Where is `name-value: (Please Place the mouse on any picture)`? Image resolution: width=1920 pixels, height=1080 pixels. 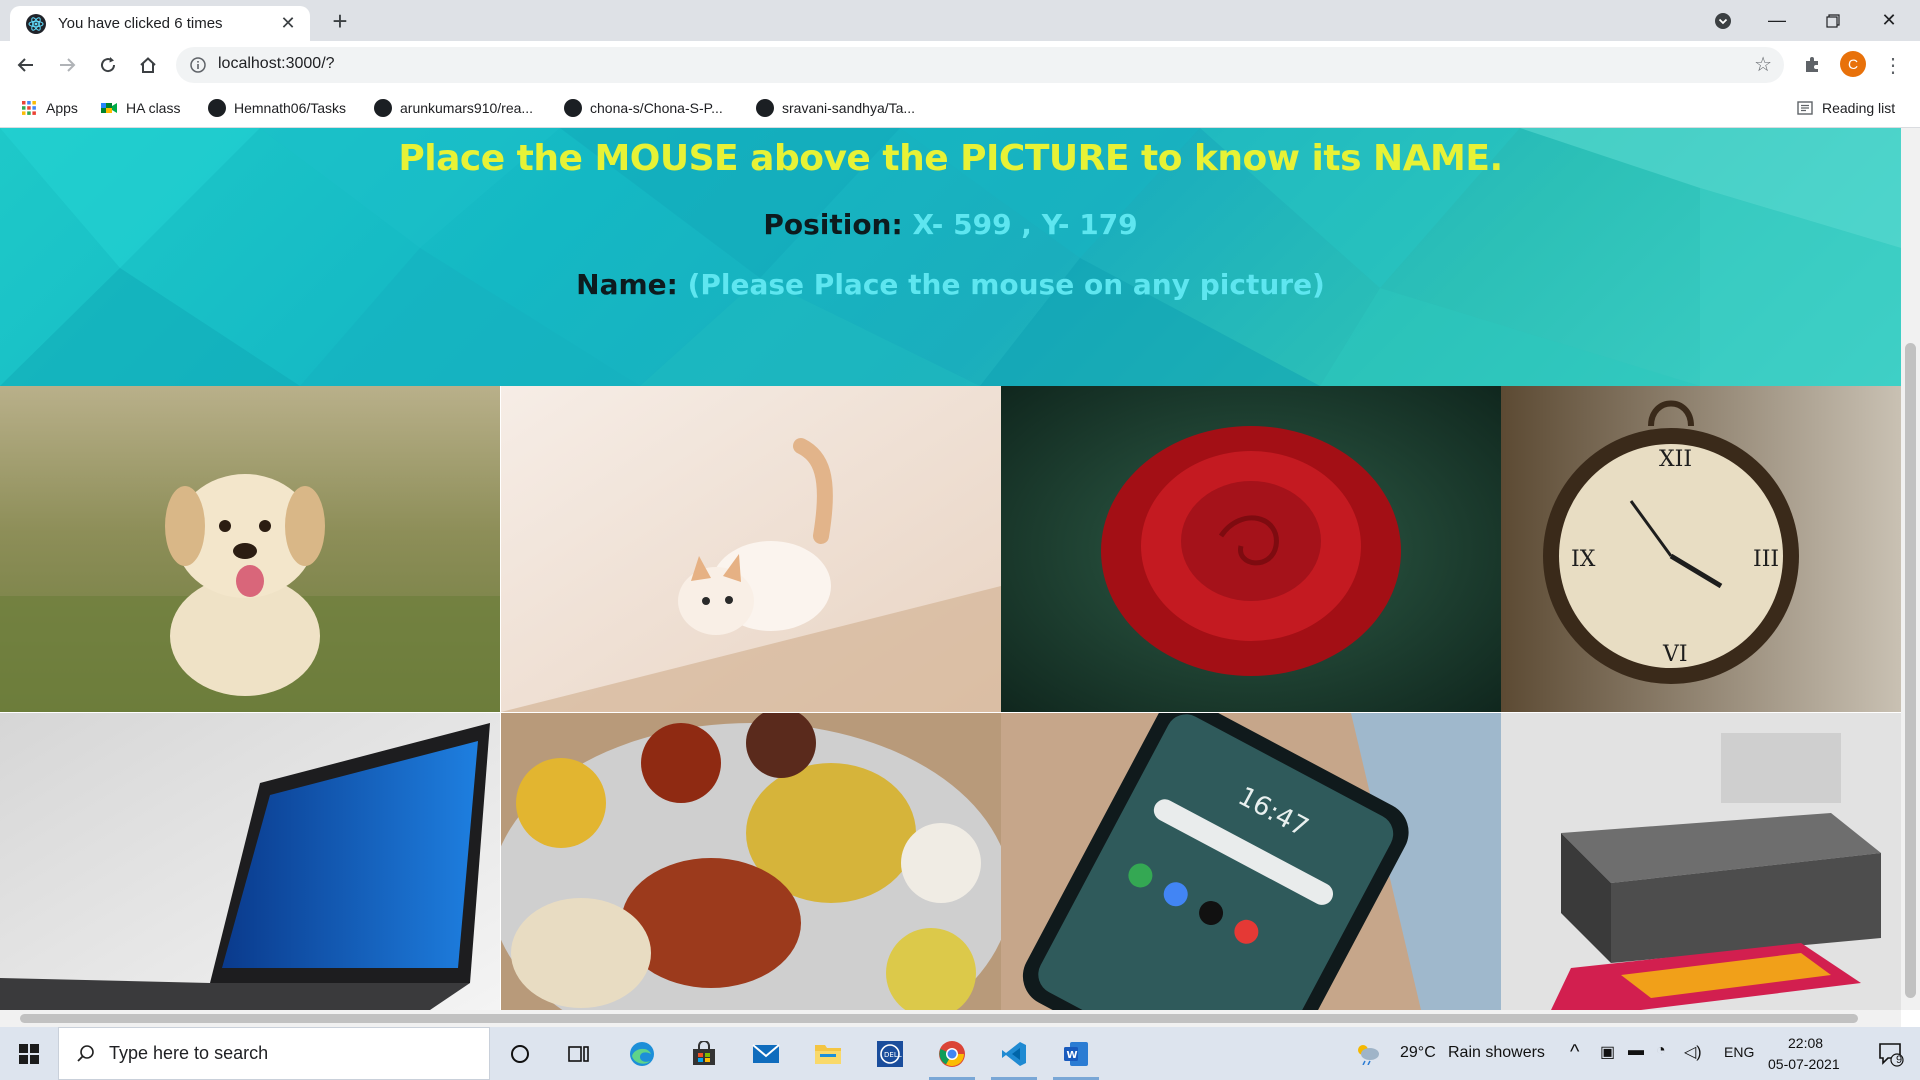 name-value: (Please Place the mouse on any picture) is located at coordinates (1006, 284).